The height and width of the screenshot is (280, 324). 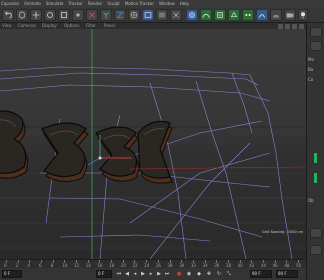 What do you see at coordinates (27, 26) in the screenshot?
I see `vp-menu-cameras: Cameras` at bounding box center [27, 26].